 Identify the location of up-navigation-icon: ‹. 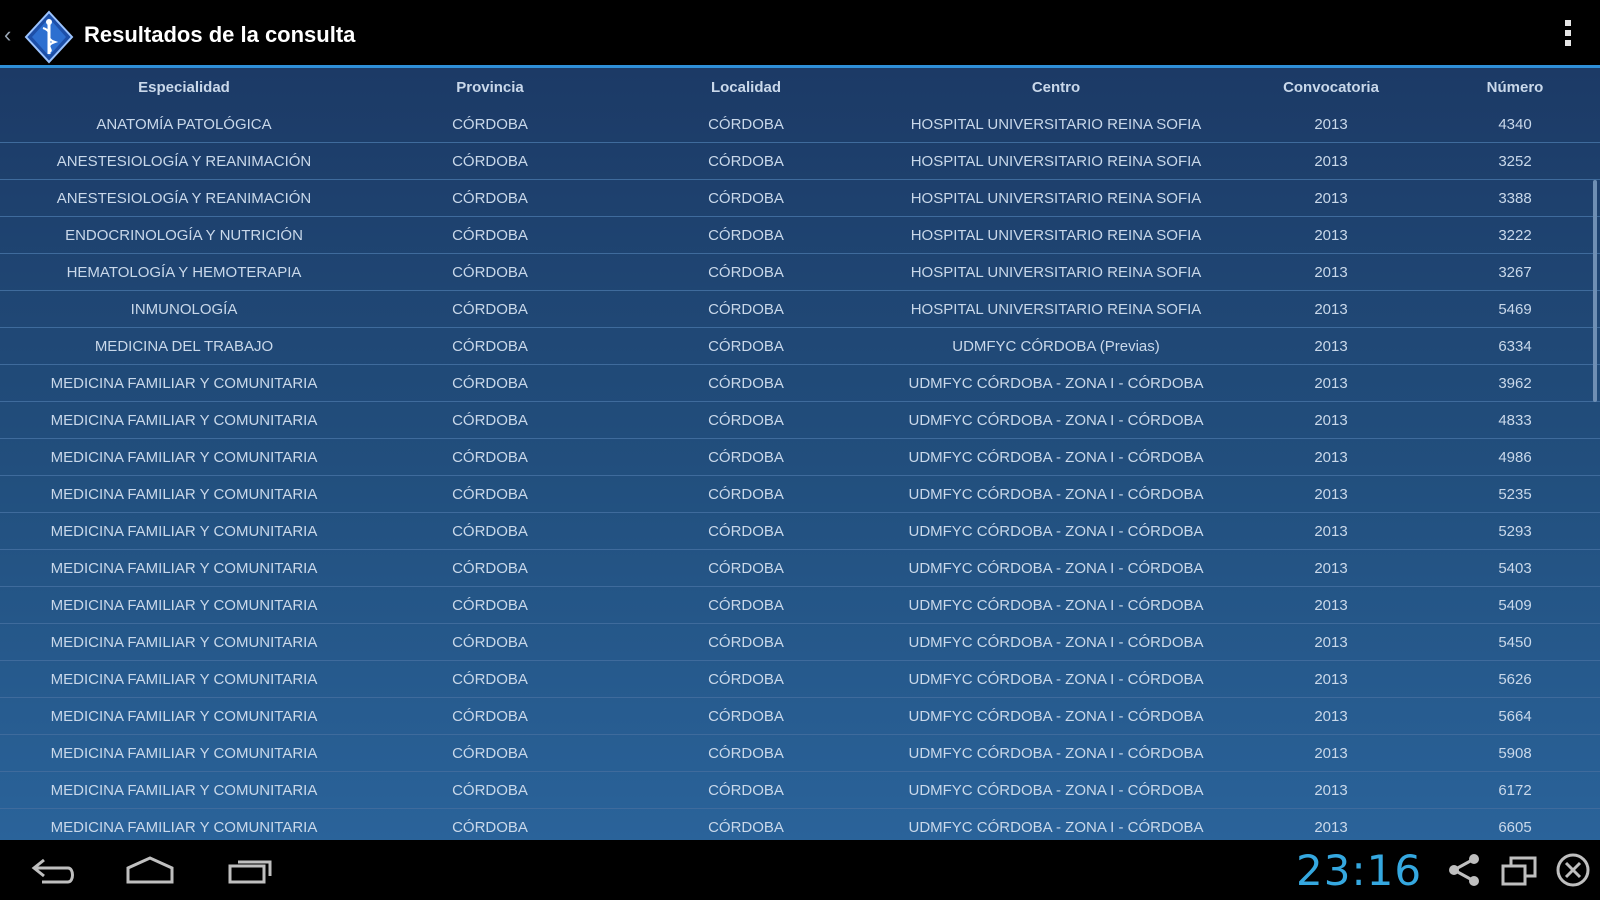
(7, 35).